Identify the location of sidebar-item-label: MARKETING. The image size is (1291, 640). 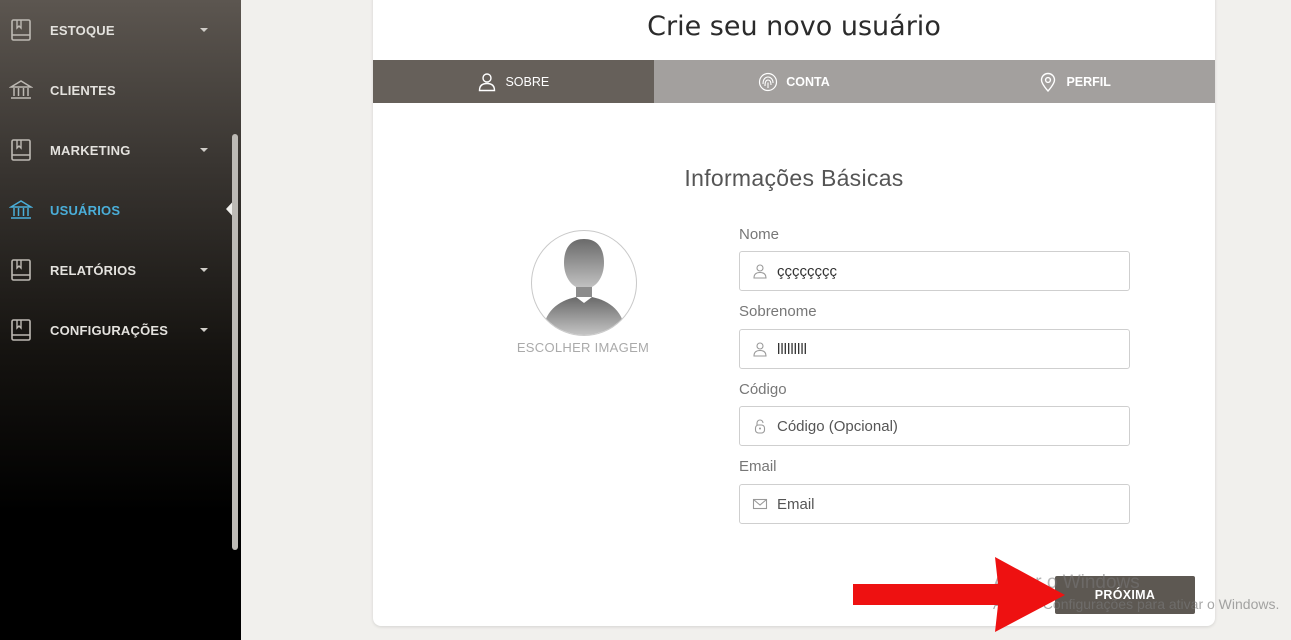
(90, 150).